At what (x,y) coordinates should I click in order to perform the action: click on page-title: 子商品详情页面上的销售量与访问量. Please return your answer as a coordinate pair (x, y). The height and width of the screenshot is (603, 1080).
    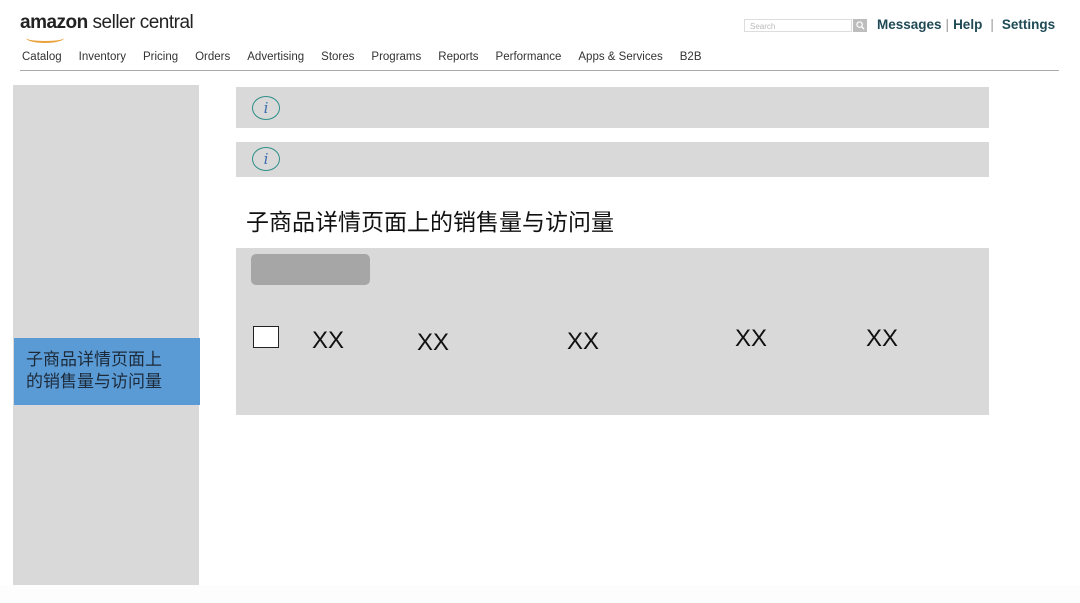
    Looking at the image, I should click on (430, 223).